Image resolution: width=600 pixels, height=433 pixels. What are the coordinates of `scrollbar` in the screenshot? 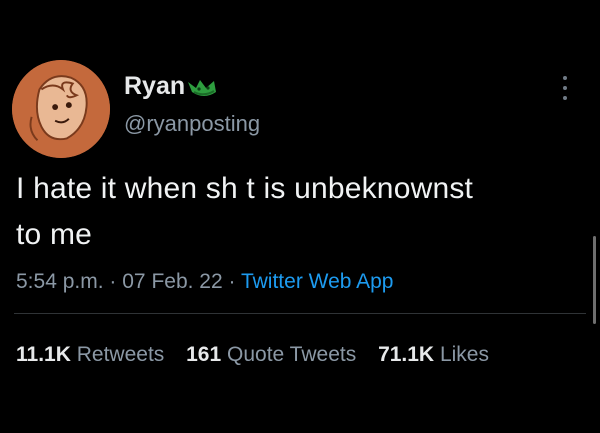 It's located at (594, 280).